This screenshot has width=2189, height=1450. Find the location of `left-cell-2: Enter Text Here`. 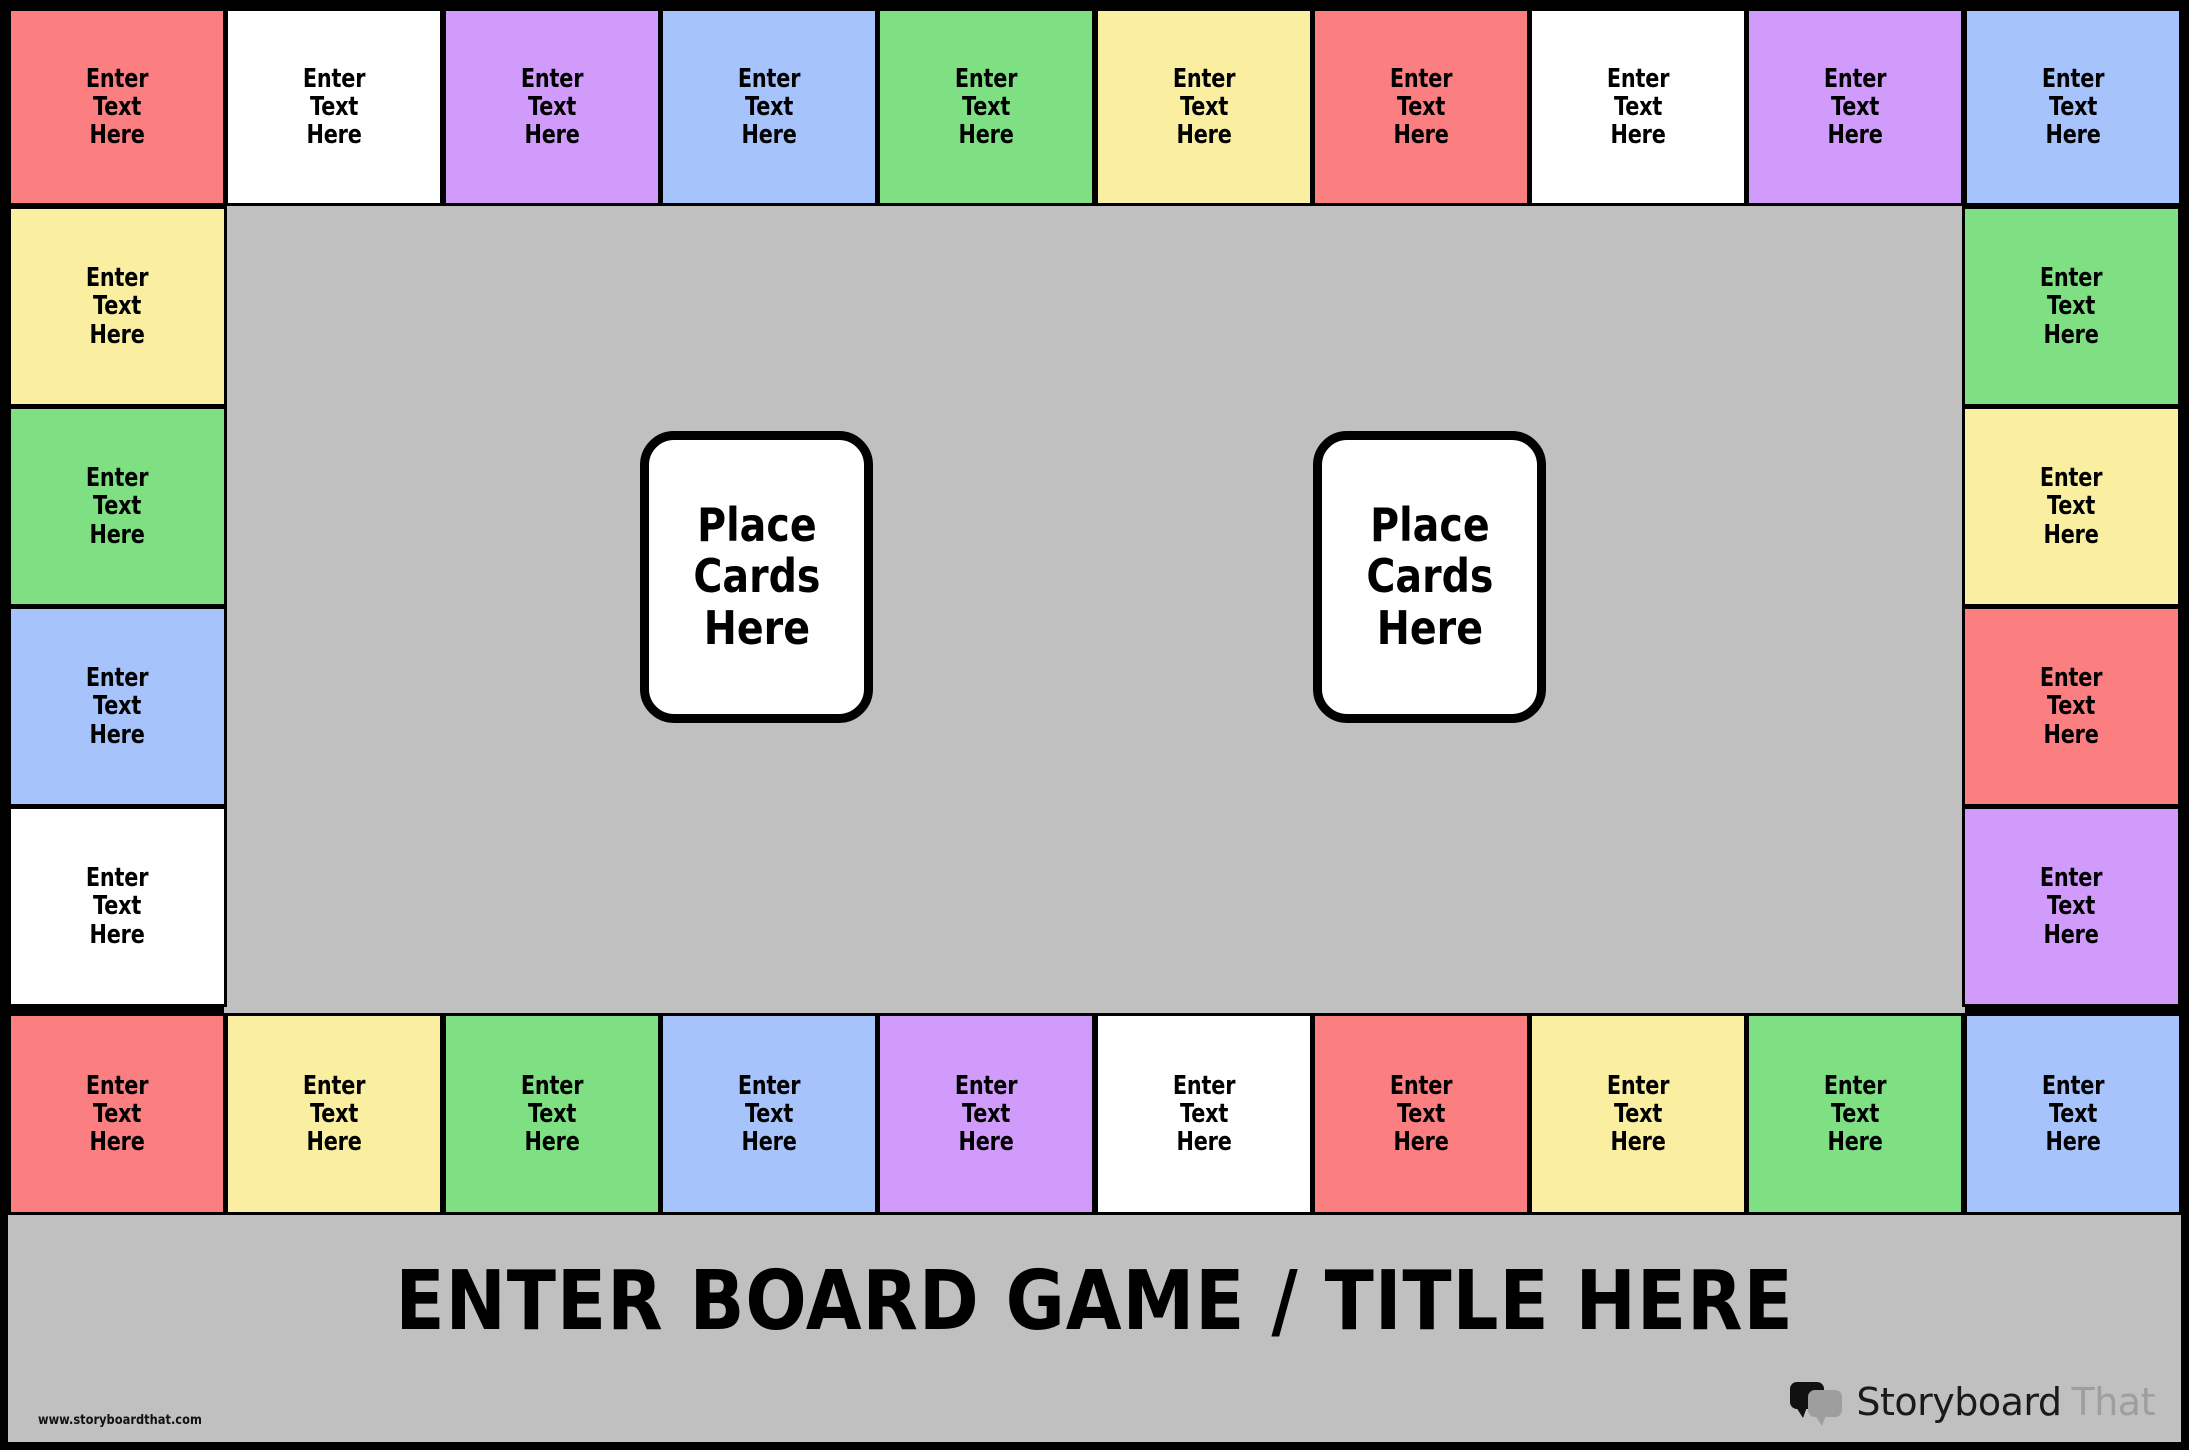

left-cell-2: Enter Text Here is located at coordinates (117, 506).